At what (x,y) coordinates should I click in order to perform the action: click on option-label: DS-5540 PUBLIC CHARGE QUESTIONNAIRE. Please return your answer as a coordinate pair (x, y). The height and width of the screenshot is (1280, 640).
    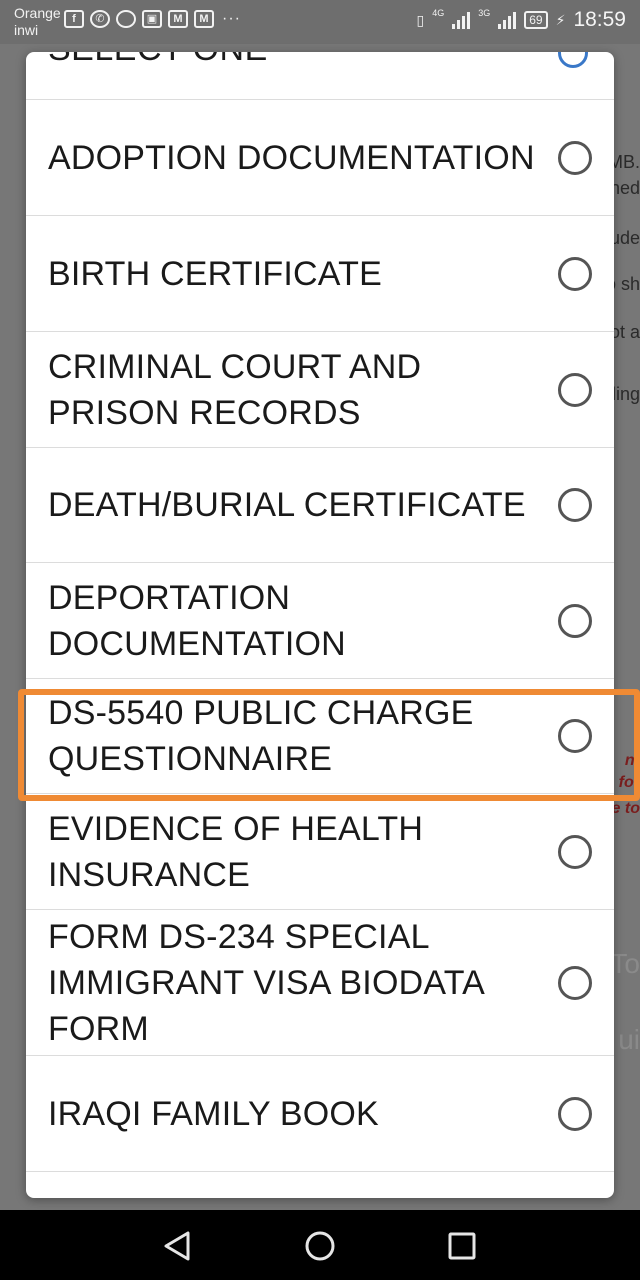
    Looking at the image, I should click on (261, 736).